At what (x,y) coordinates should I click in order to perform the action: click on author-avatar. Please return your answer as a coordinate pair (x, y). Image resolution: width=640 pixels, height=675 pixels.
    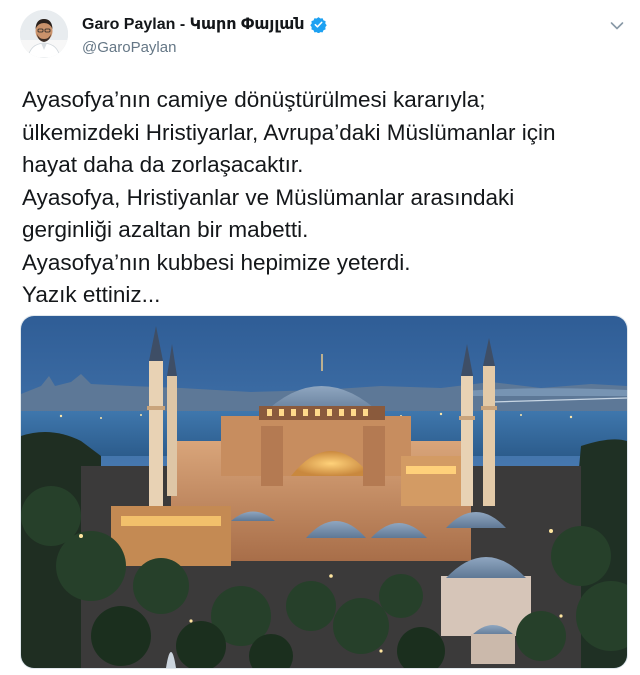
    Looking at the image, I should click on (44, 34).